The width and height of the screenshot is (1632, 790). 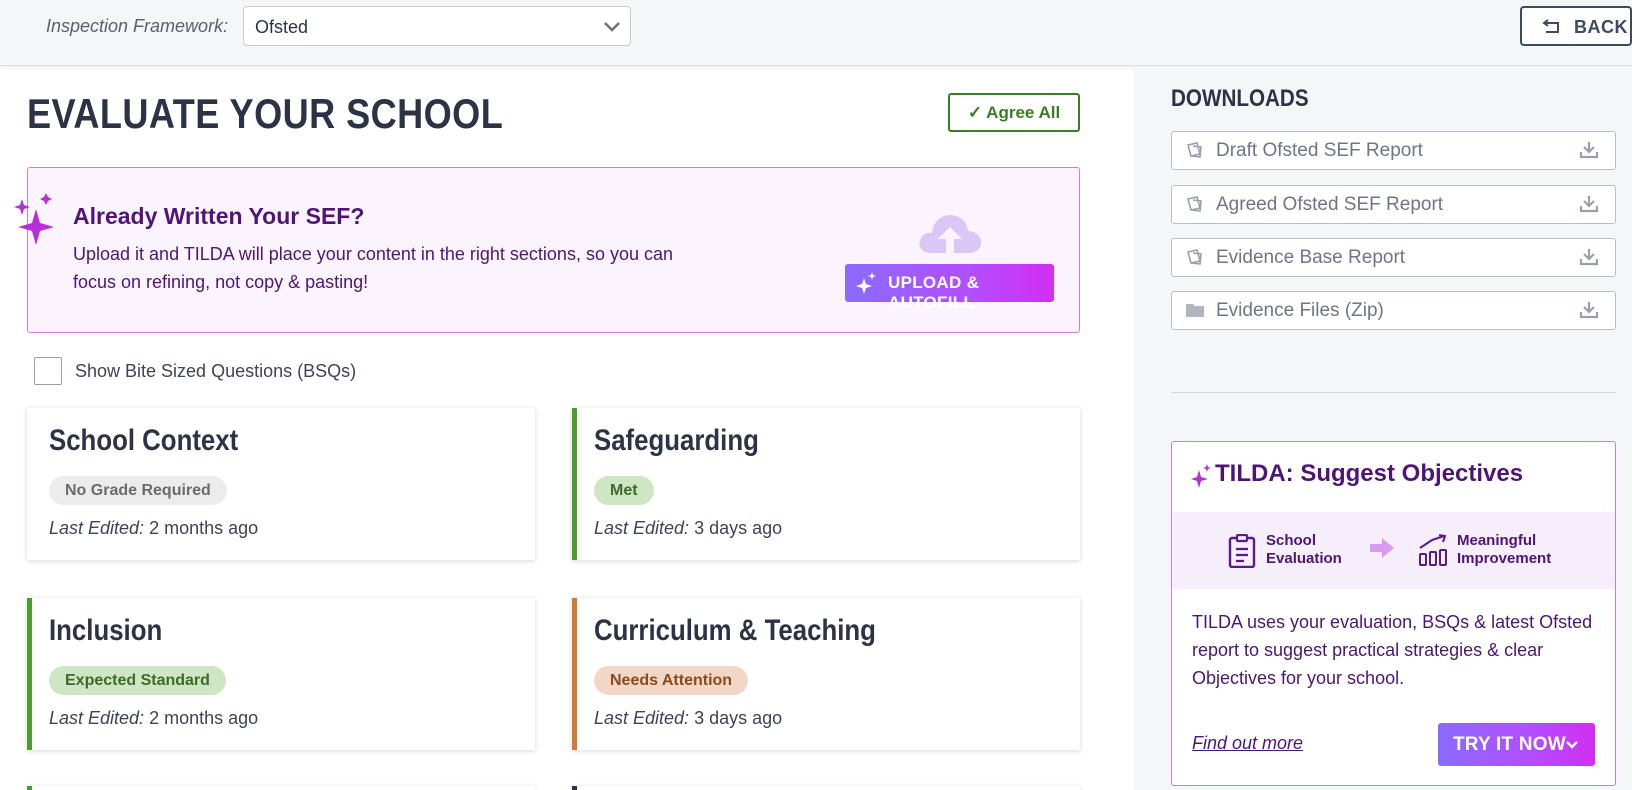 I want to click on bsq-checkbox, so click(x=48, y=371).